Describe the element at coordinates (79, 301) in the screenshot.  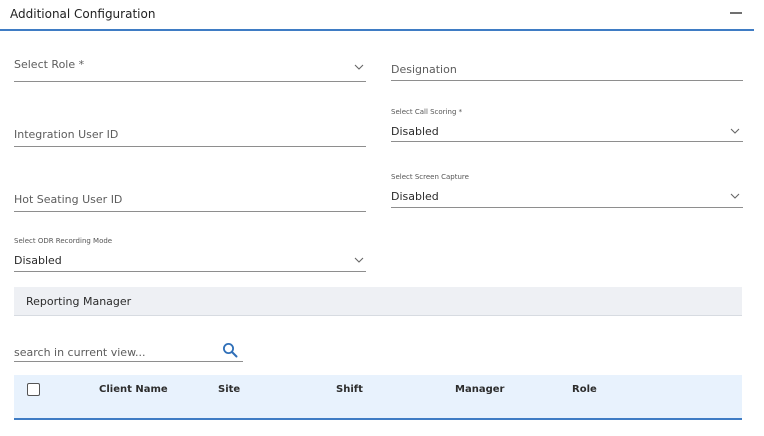
I see `reporting-manager-title: Reporting Manager` at that location.